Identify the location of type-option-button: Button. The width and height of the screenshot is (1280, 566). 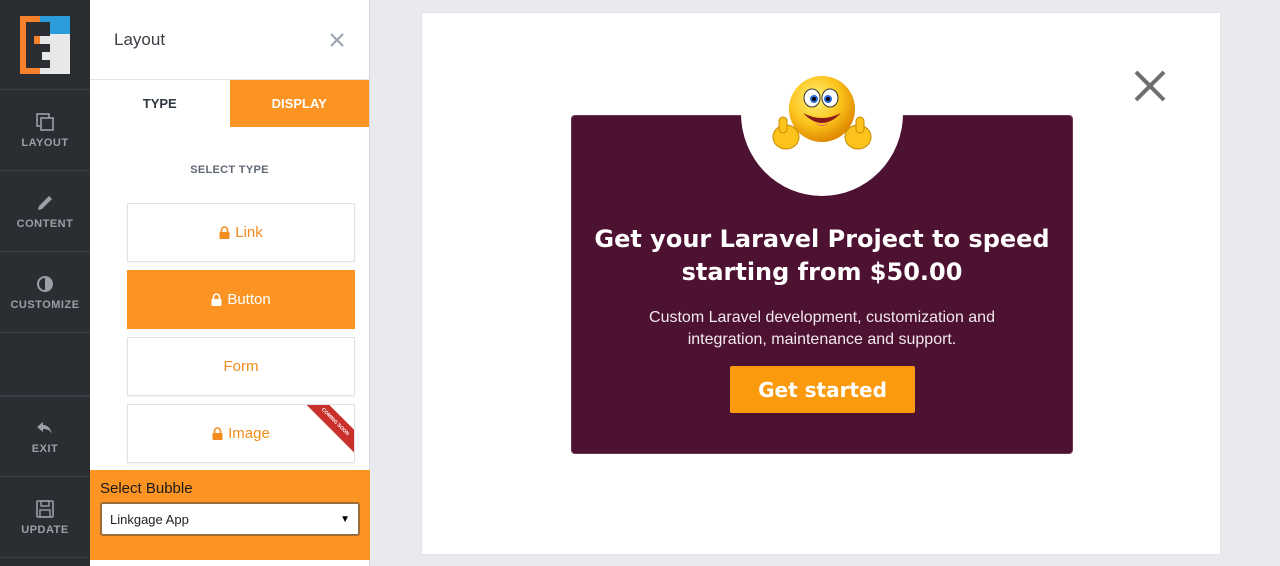
(241, 299).